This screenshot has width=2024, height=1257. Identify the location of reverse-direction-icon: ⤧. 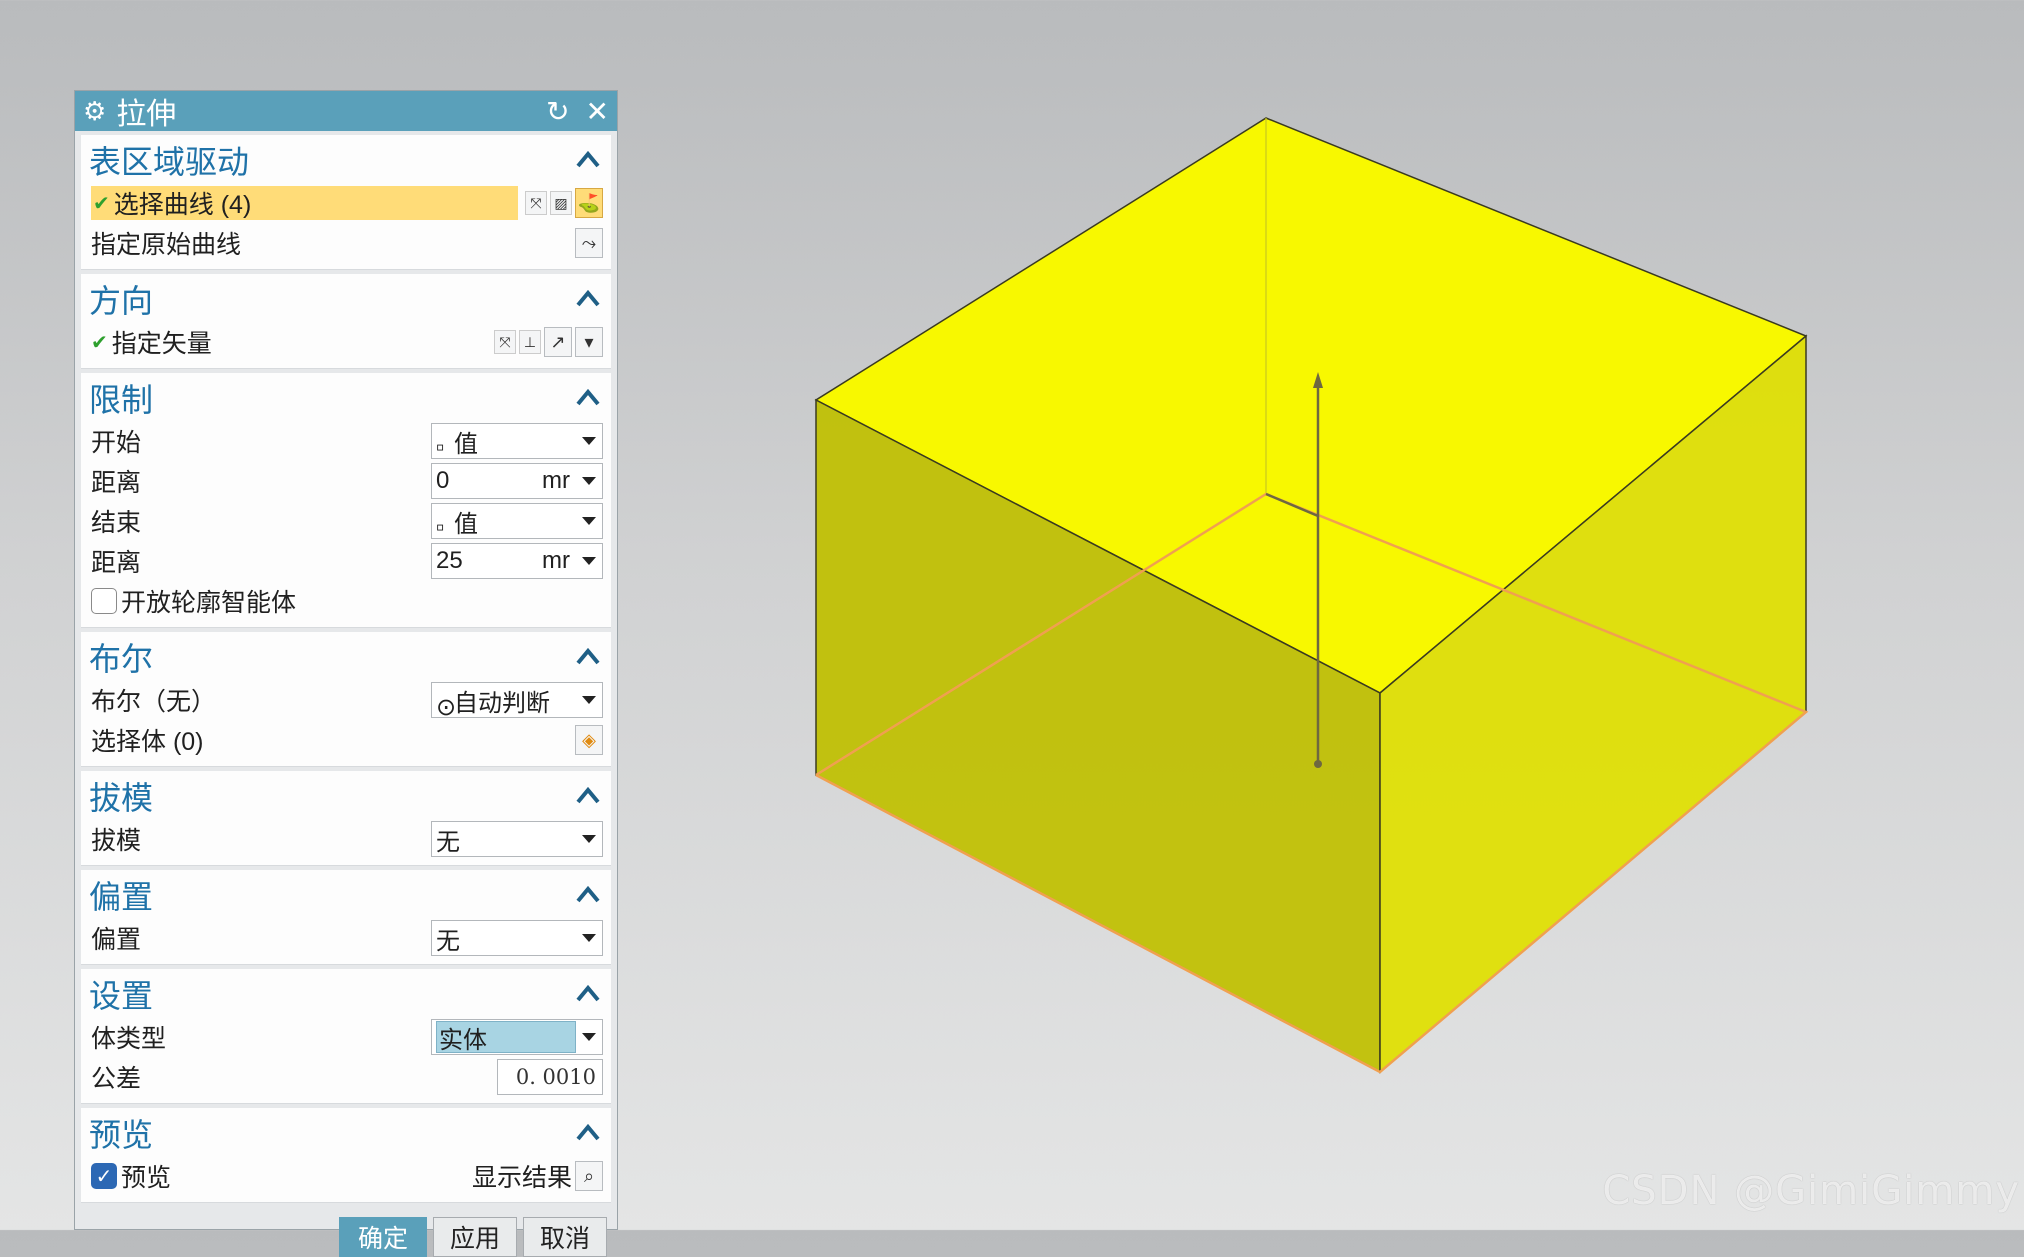
(505, 342).